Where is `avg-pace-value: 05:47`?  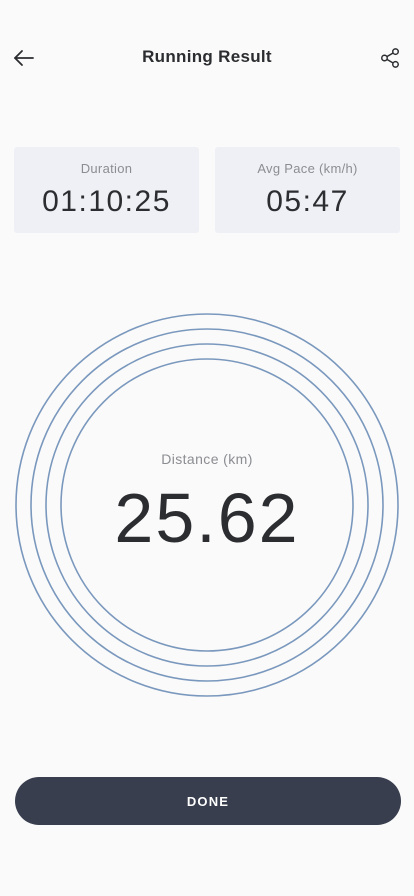 avg-pace-value: 05:47 is located at coordinates (307, 201).